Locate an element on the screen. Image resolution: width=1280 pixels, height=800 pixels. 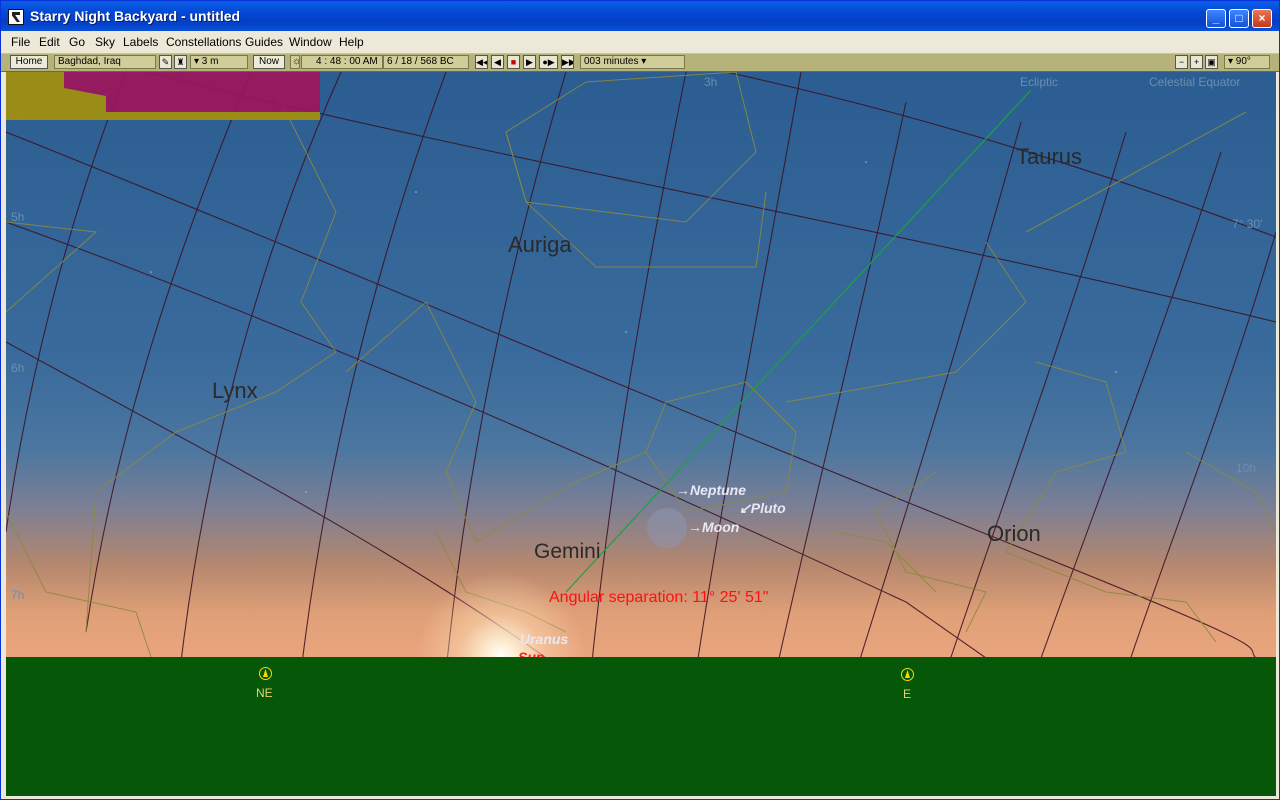
constellation-label-taurus: Taurus is located at coordinates (1049, 157).